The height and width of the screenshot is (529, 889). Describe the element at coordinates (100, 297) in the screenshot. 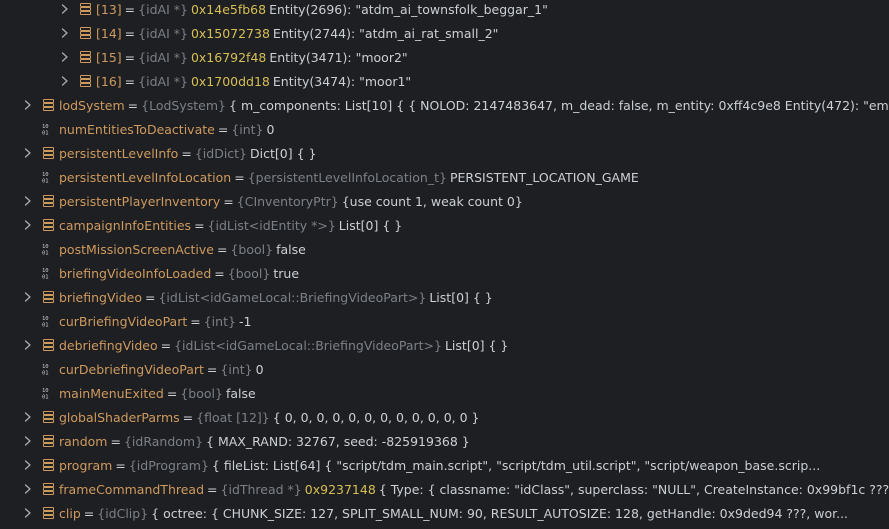

I see `variable-name: briefingVideo` at that location.